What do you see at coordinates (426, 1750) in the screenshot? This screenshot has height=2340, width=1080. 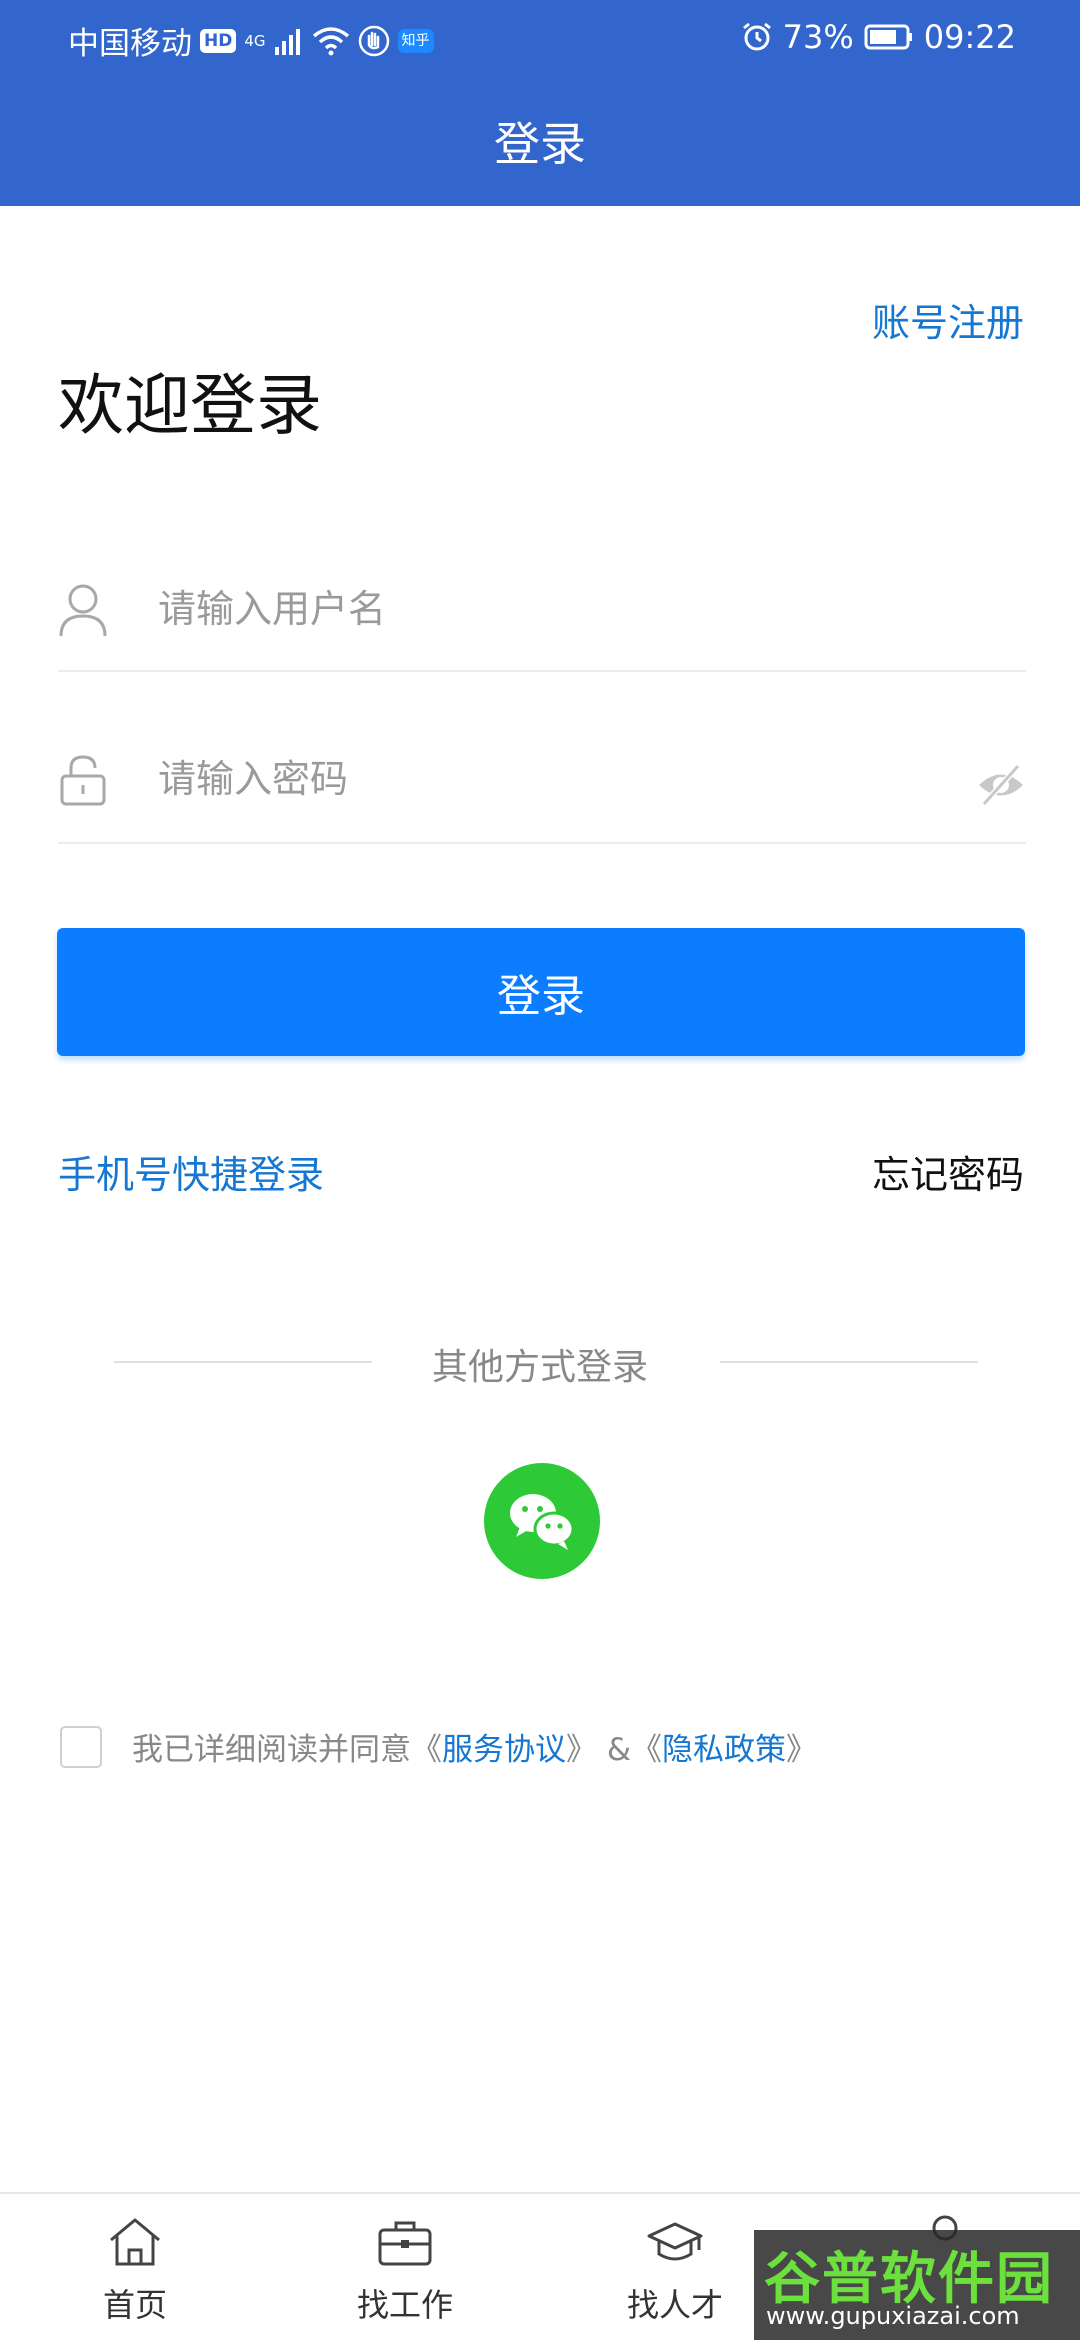 I see `agreement-open: 《` at bounding box center [426, 1750].